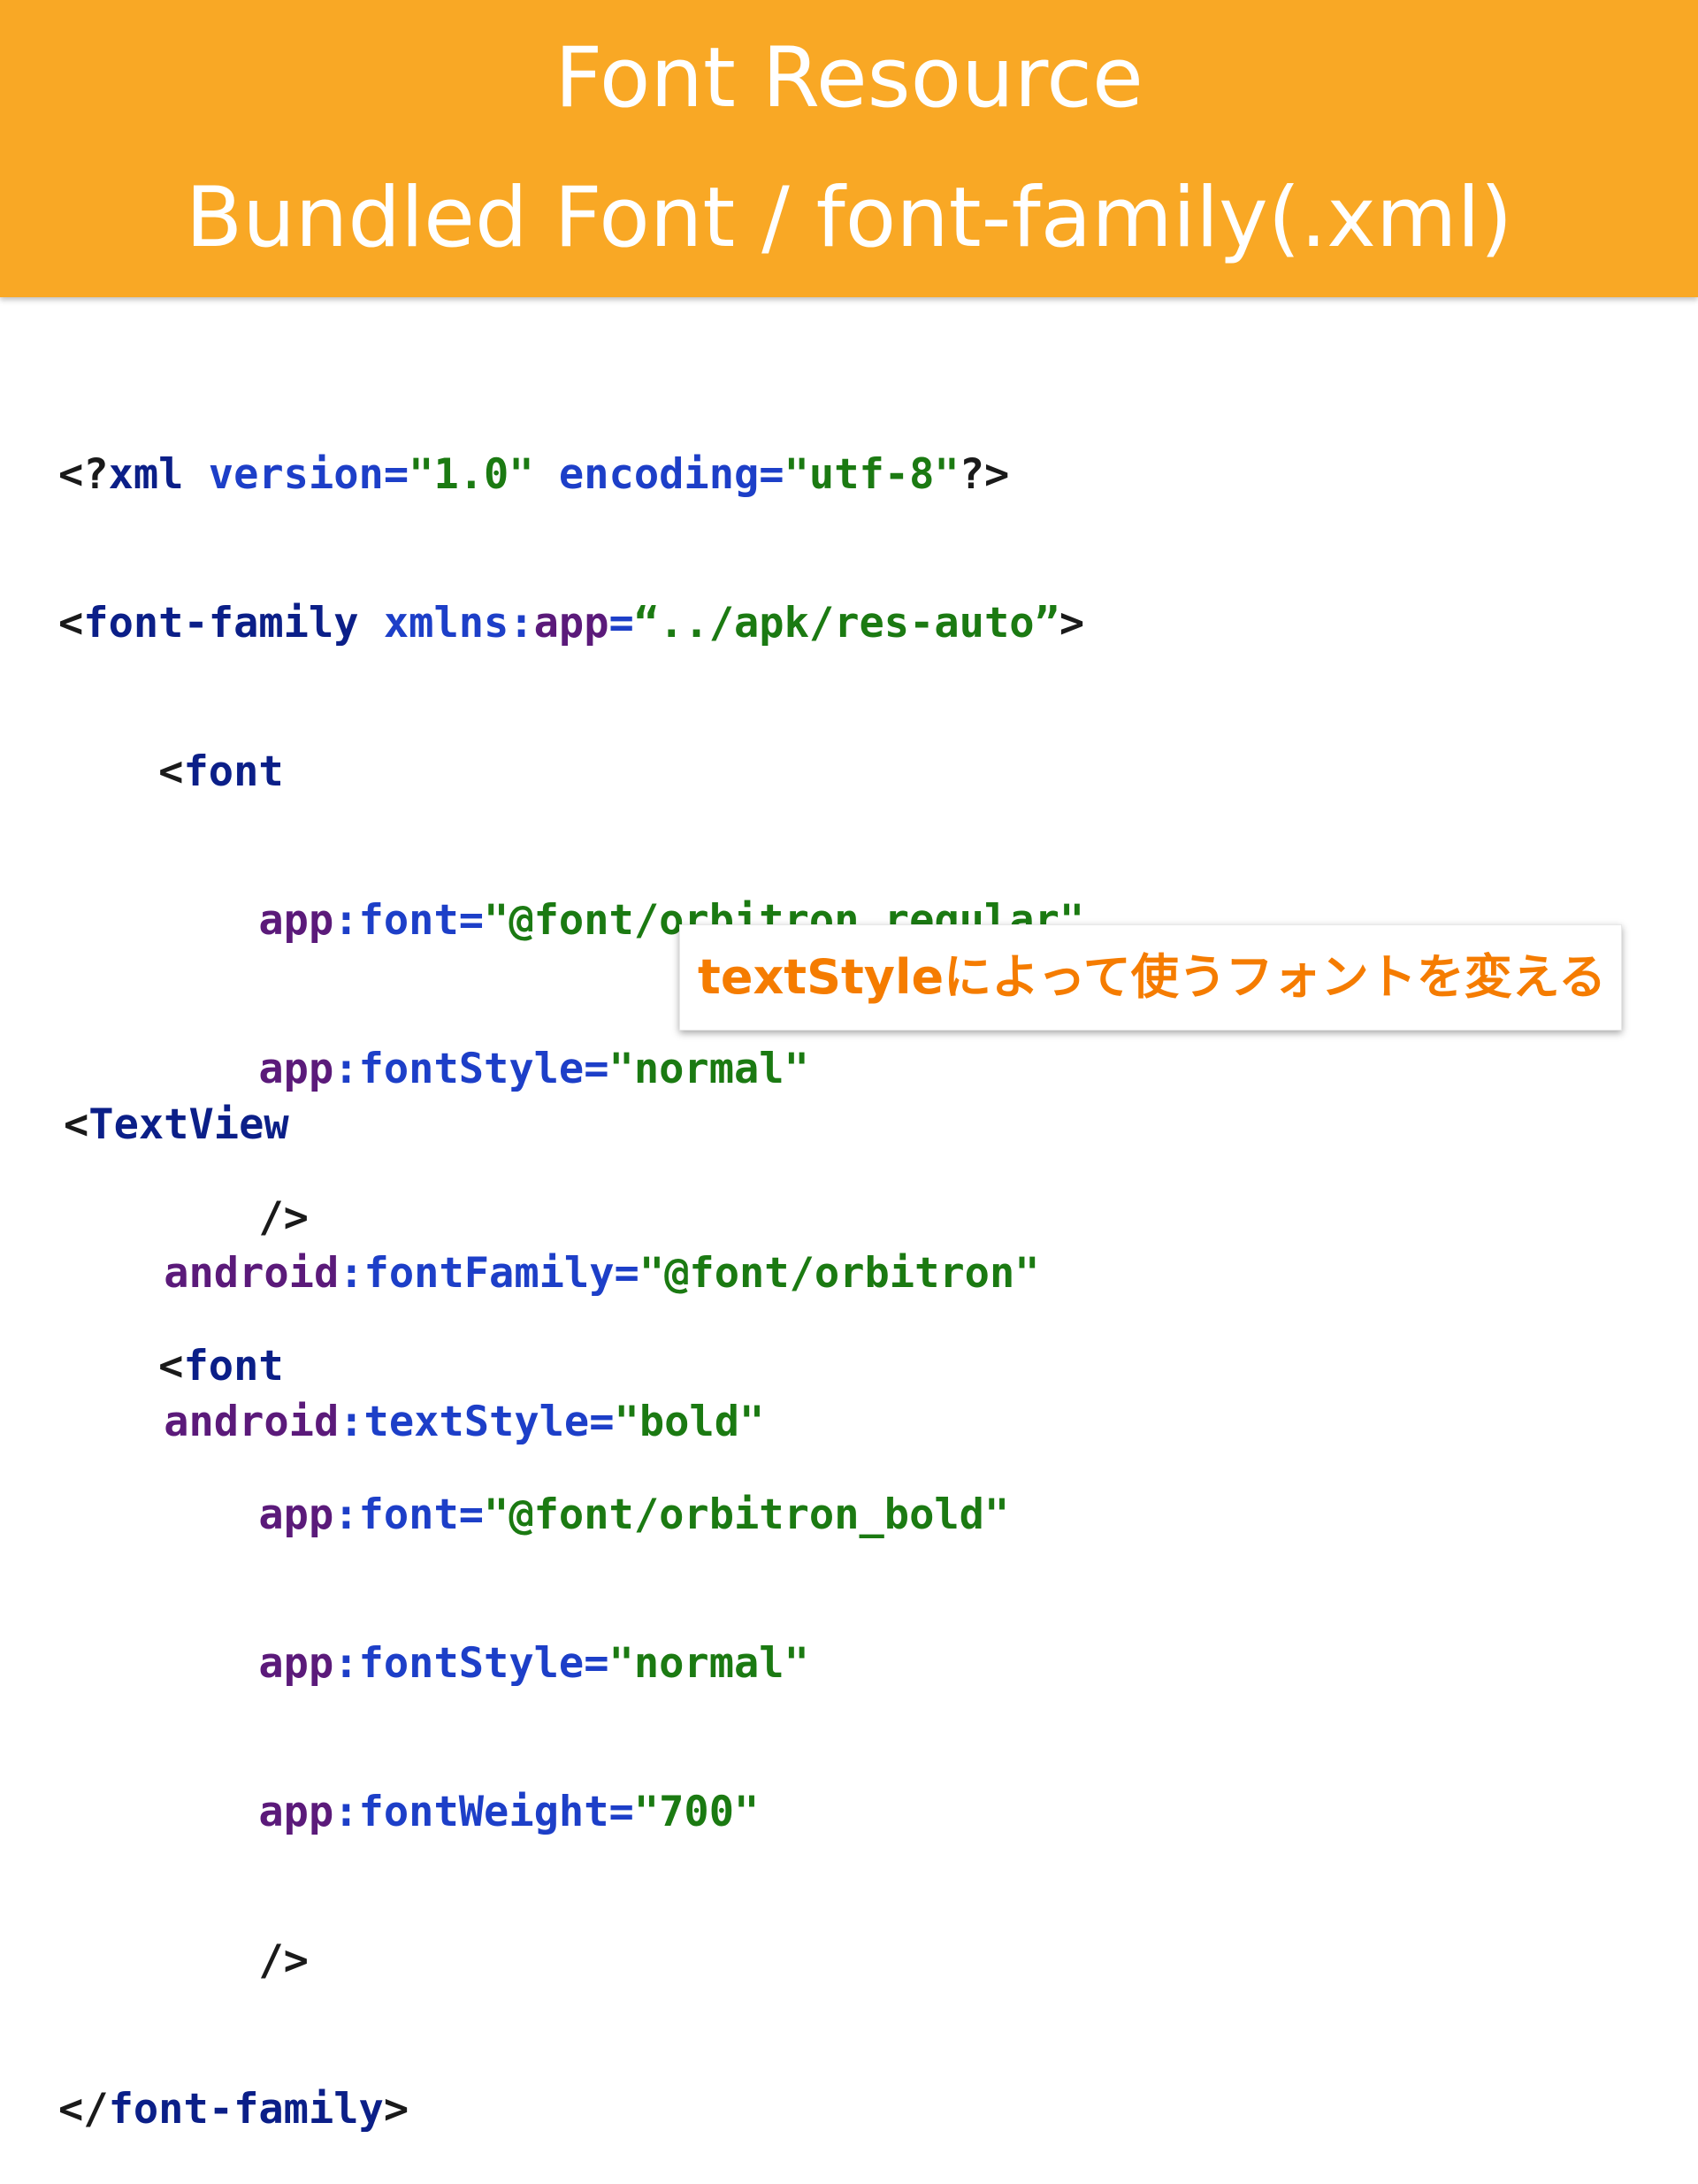 The height and width of the screenshot is (2184, 1698). Describe the element at coordinates (83, 475) in the screenshot. I see `code-token: <?` at that location.